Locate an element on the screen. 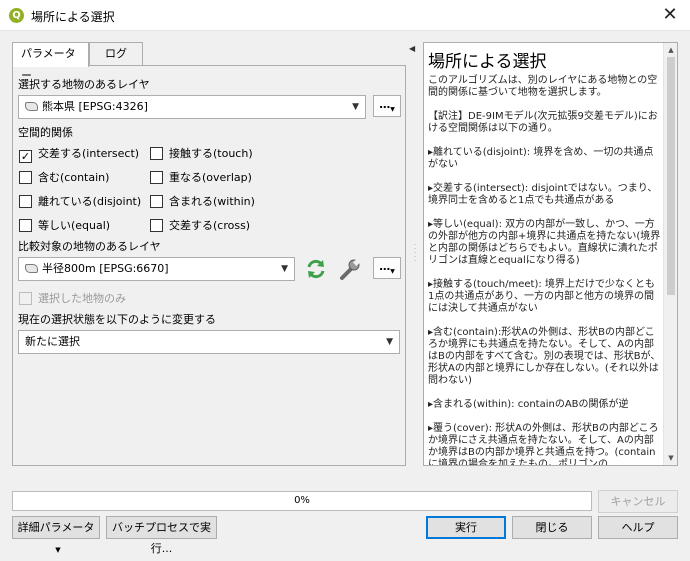 This screenshot has height=561, width=690. compare-layer-label: 比較対象の地物のあるレイヤ is located at coordinates (89, 246).